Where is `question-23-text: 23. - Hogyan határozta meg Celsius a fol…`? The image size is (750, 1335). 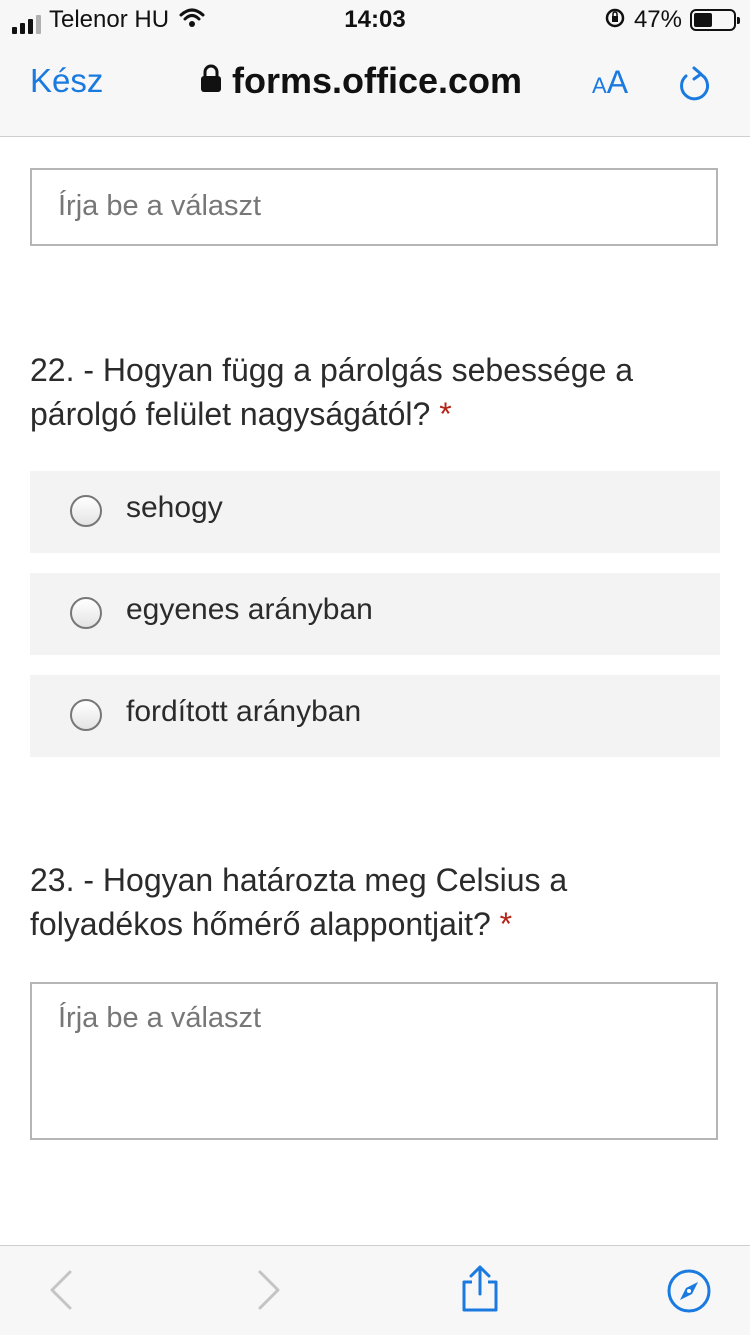 question-23-text: 23. - Hogyan határozta meg Celsius a fol… is located at coordinates (299, 902).